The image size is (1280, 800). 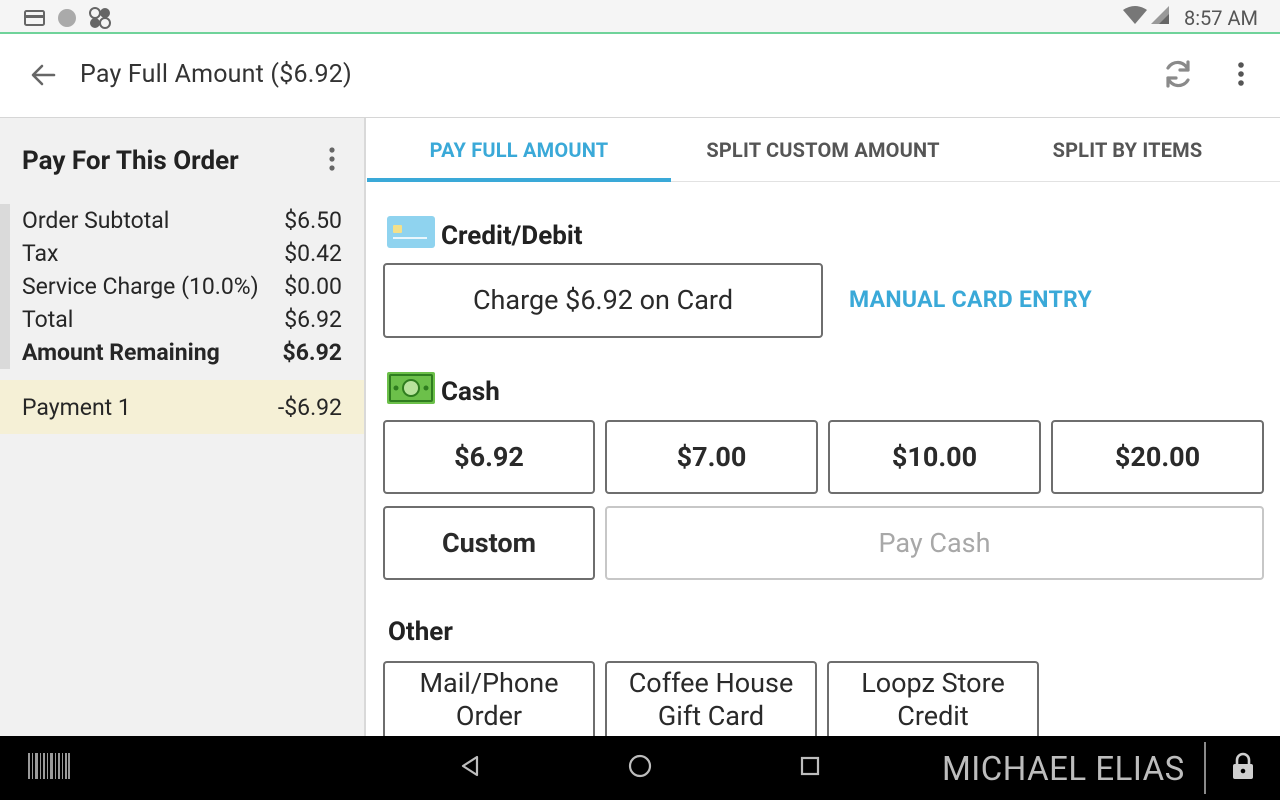 I want to click on amount-remaining-value: $6.92, so click(x=312, y=352).